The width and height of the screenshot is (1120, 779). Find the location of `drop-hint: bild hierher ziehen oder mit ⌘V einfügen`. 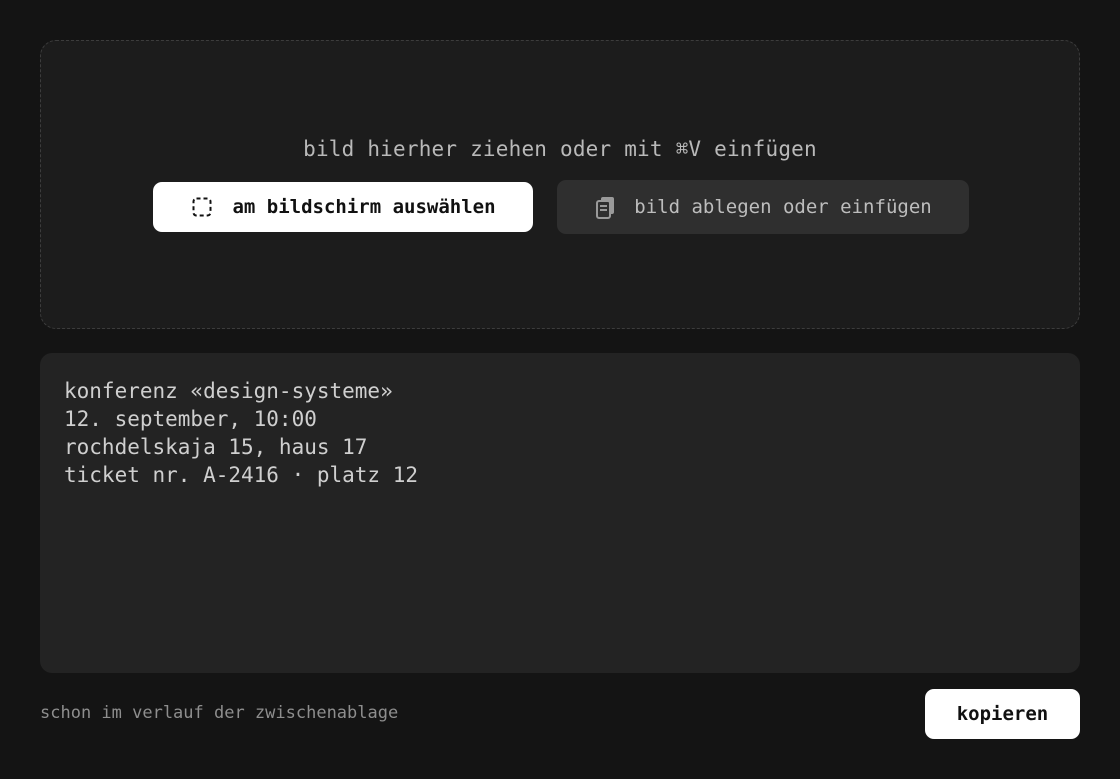

drop-hint: bild hierher ziehen oder mit ⌘V einfügen is located at coordinates (560, 149).